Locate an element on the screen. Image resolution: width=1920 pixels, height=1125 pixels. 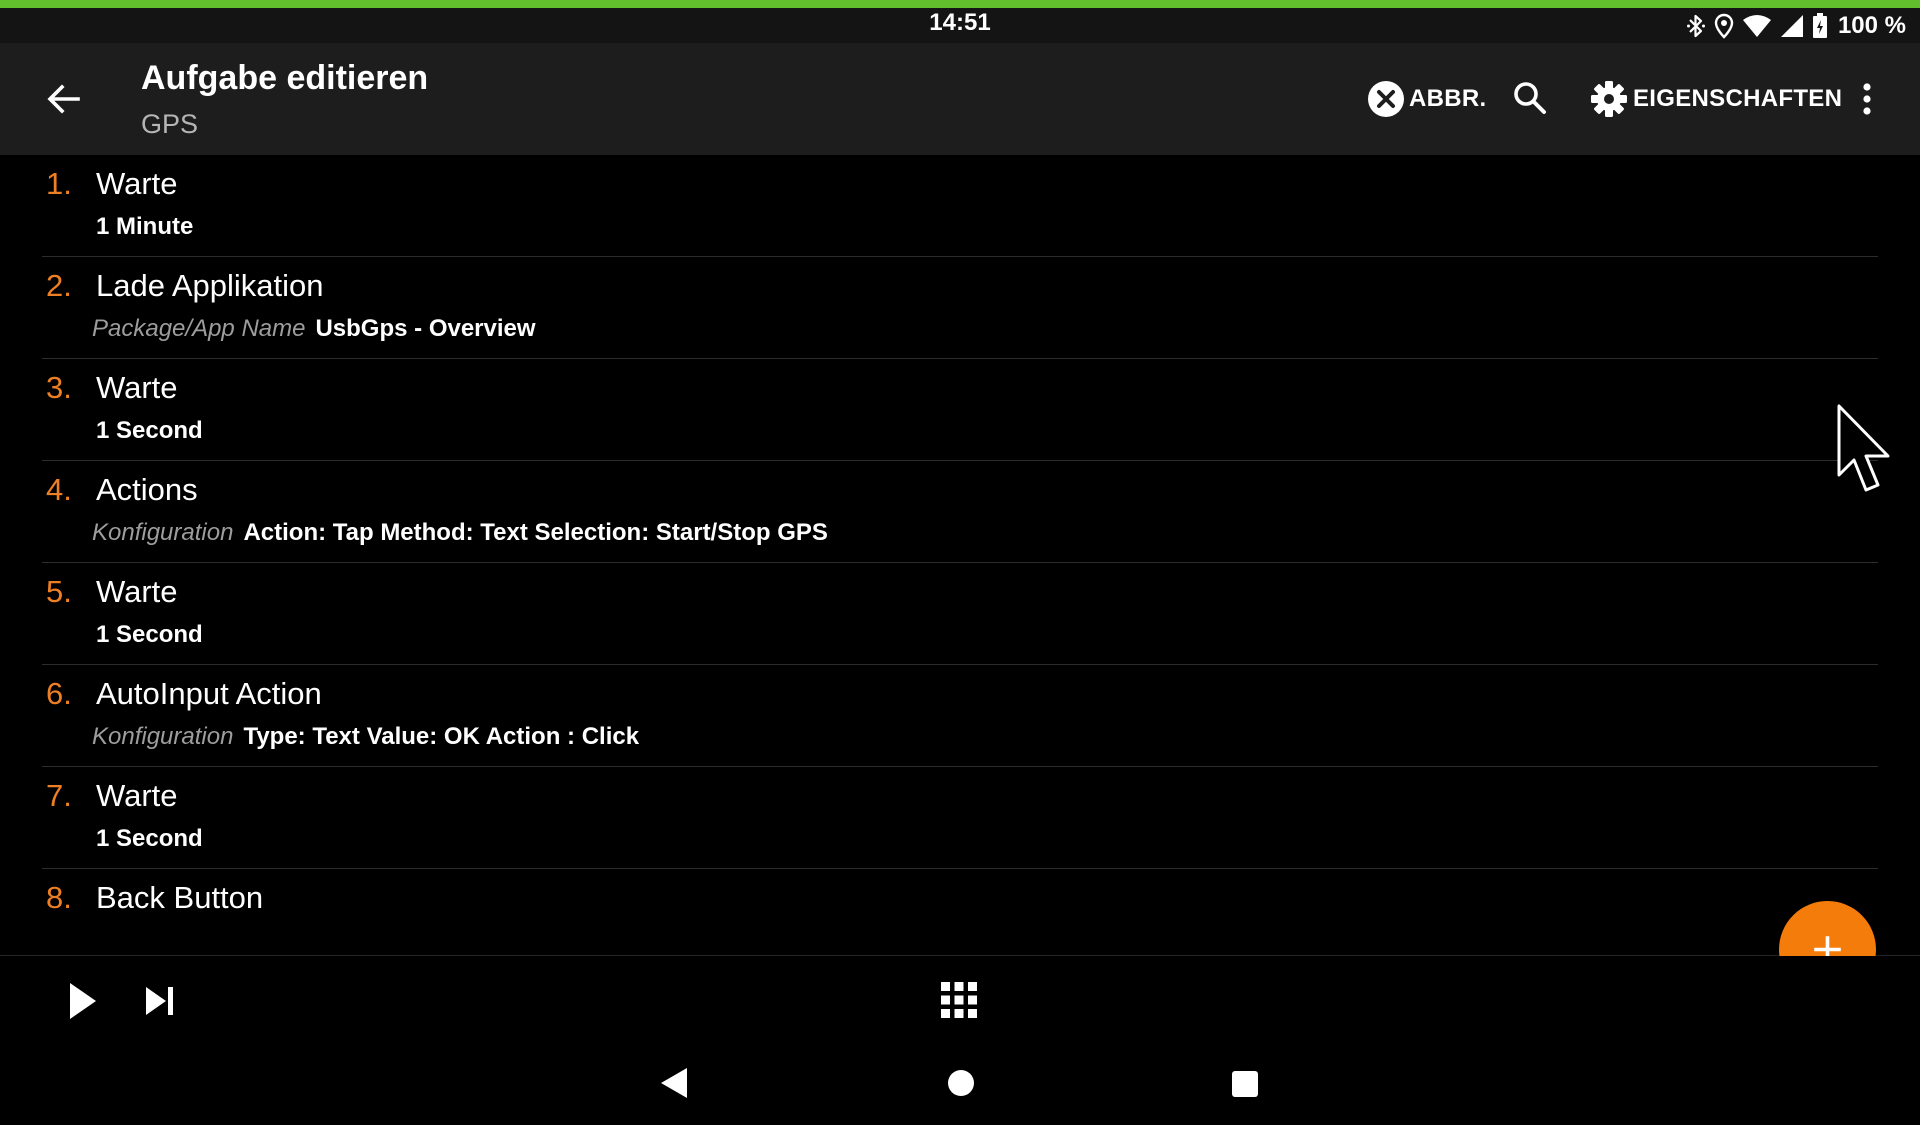
action-number: 3. is located at coordinates (59, 387).